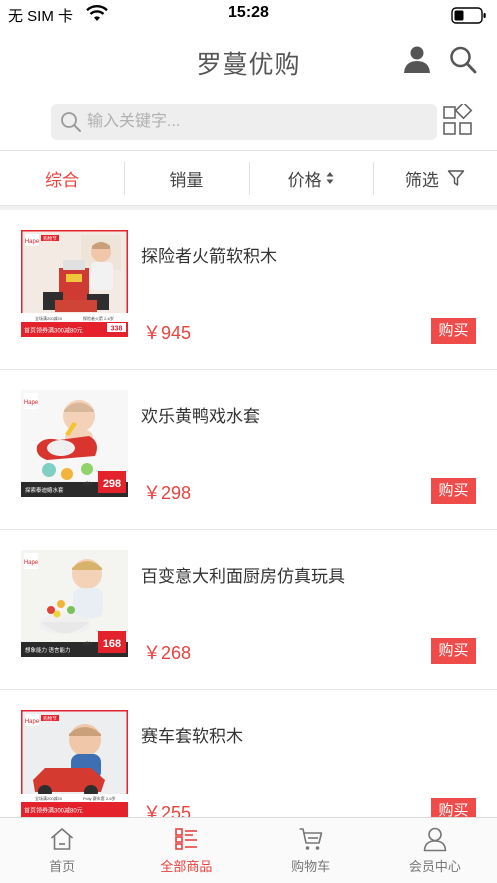 This screenshot has height=883, width=497. I want to click on product-line-text: 探险者火箭 2-6岁, so click(98, 318).